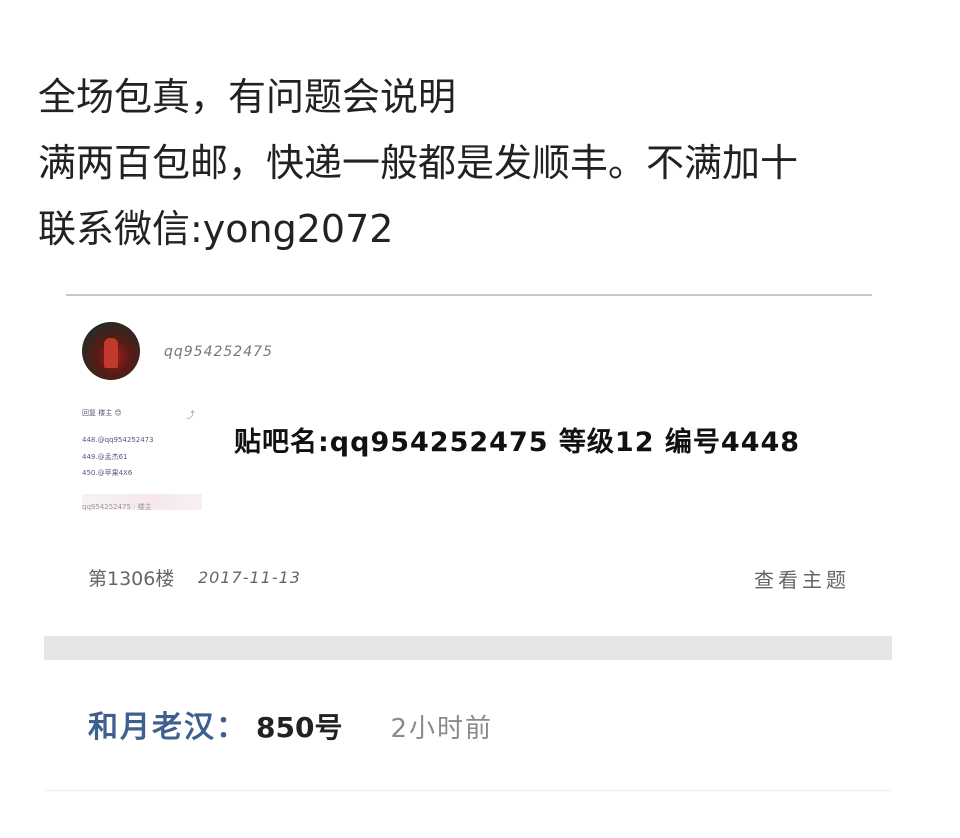 The height and width of the screenshot is (838, 960). I want to click on avatar, so click(111, 351).